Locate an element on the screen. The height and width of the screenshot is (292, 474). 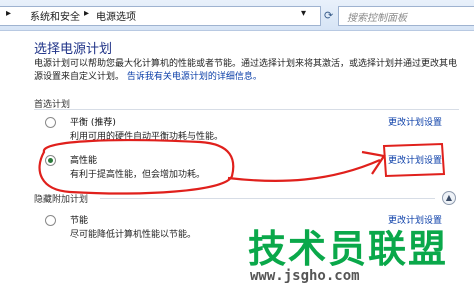
chevron-down-icon: ▾ is located at coordinates (303, 13).